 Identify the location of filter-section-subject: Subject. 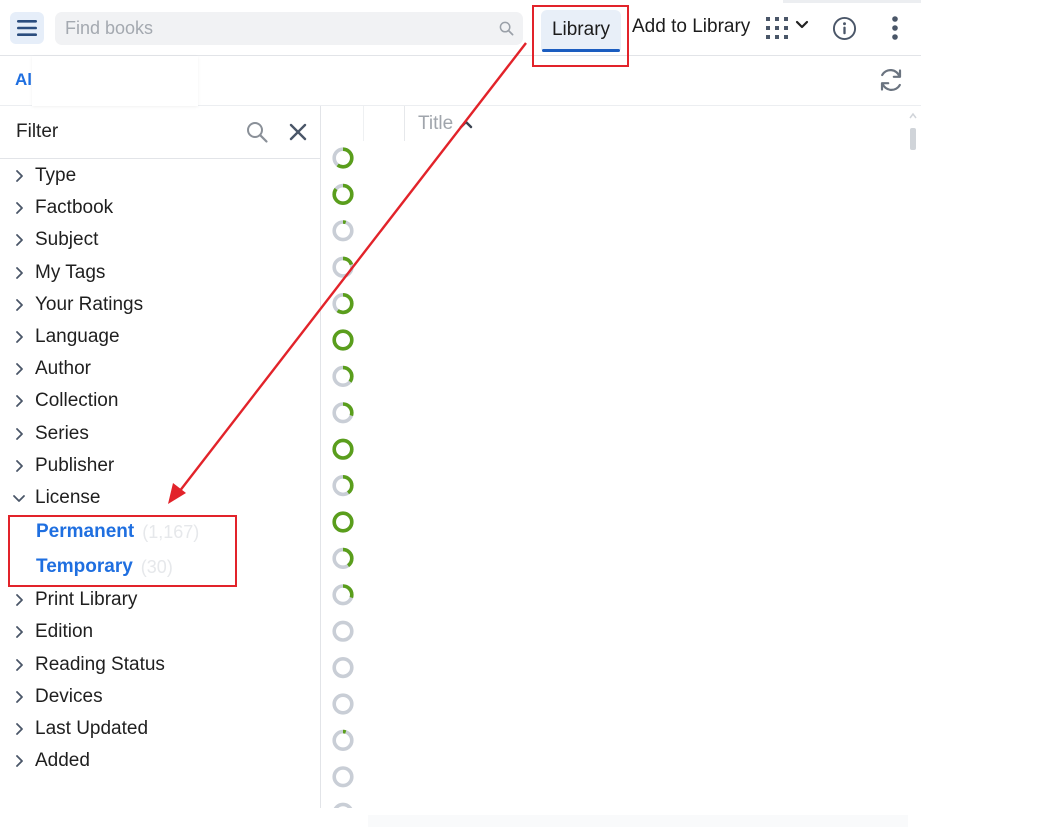
(160, 240).